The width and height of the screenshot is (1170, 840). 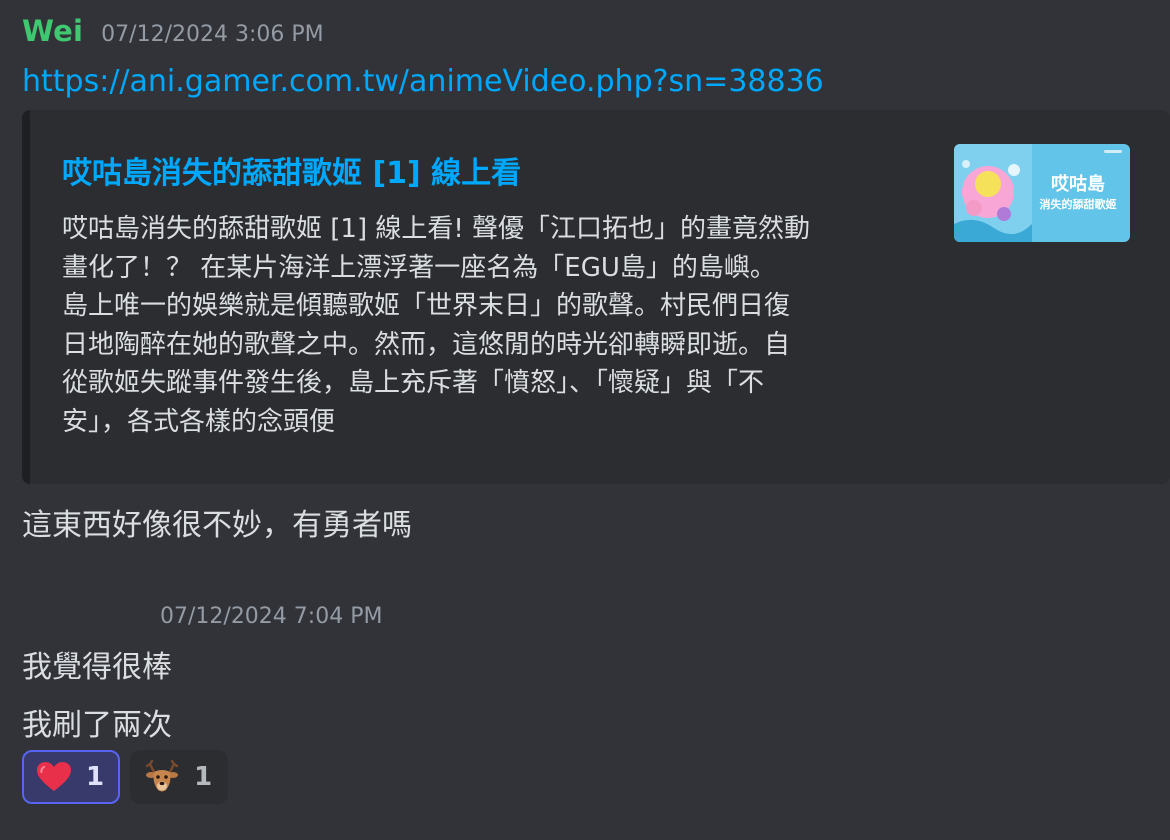 I want to click on embed-description-line: 畫化了！？ 在某片海洋上漂浮著一座名為「EGU島」的島嶼。, so click(x=419, y=267).